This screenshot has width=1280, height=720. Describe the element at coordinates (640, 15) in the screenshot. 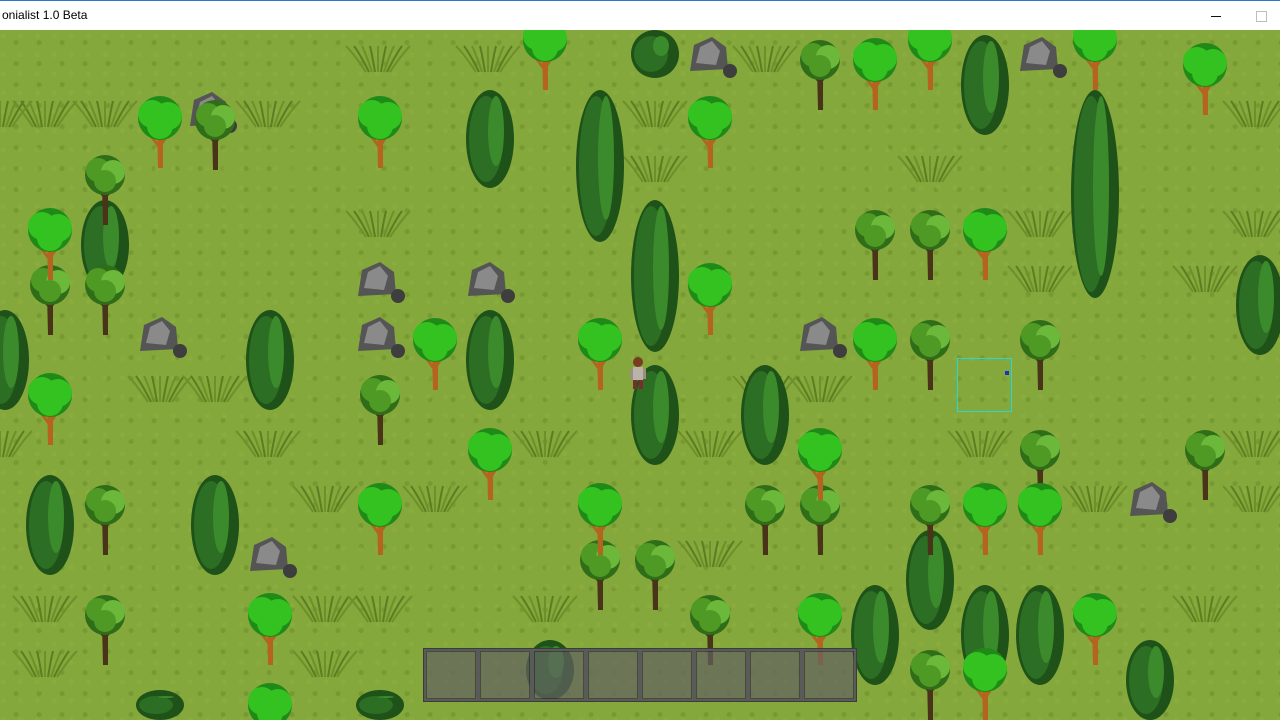

I see `window-titlebar: onialist 1.0 Beta` at that location.